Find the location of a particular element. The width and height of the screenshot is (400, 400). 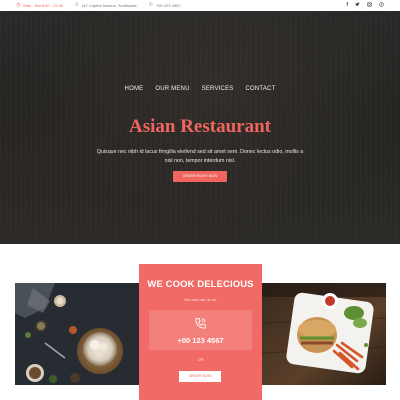

instagram-icon is located at coordinates (369, 5).